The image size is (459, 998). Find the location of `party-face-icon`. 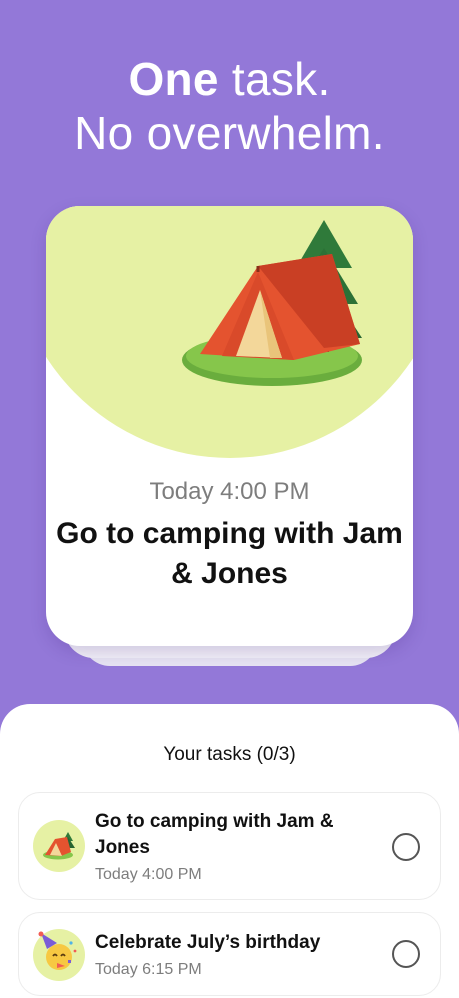

party-face-icon is located at coordinates (57, 950).